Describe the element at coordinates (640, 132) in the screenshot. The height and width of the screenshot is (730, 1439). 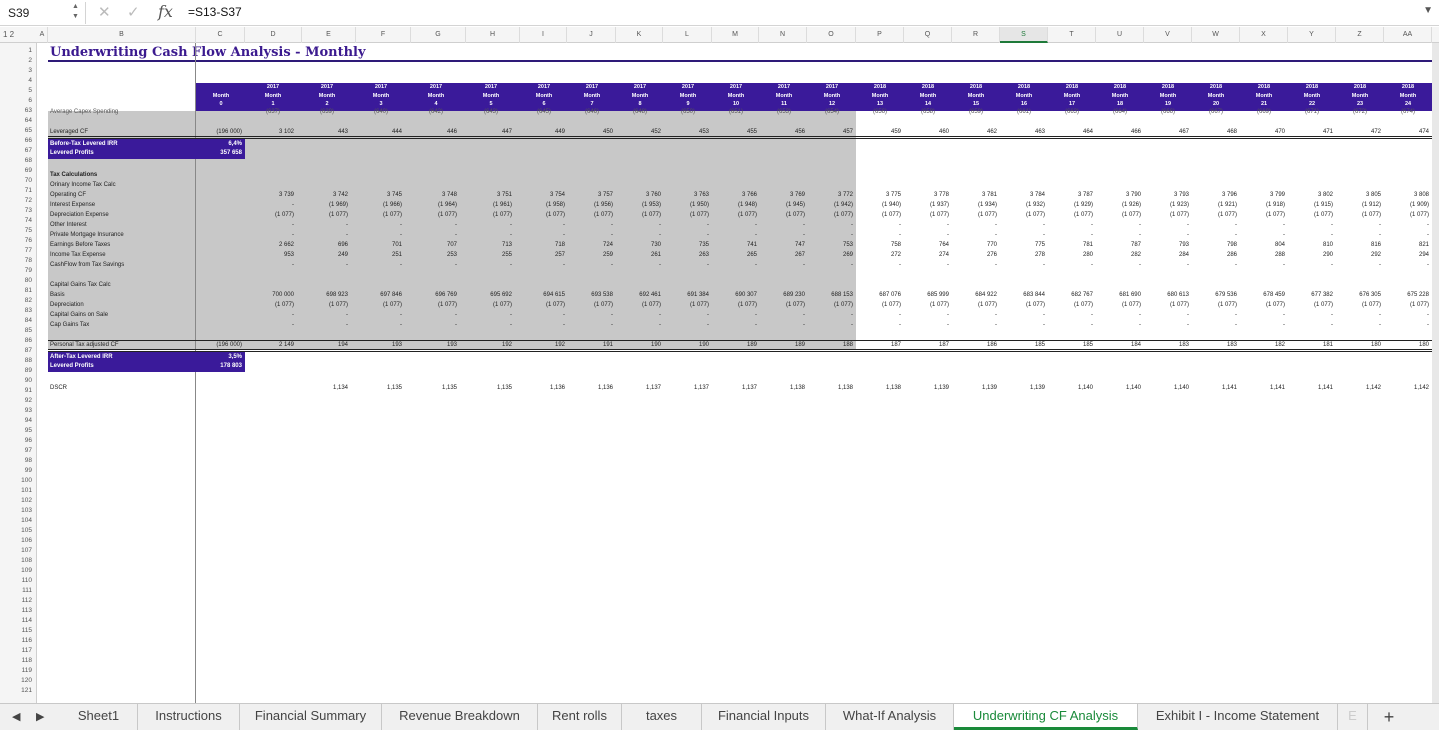
I see `cell-value: 452` at that location.